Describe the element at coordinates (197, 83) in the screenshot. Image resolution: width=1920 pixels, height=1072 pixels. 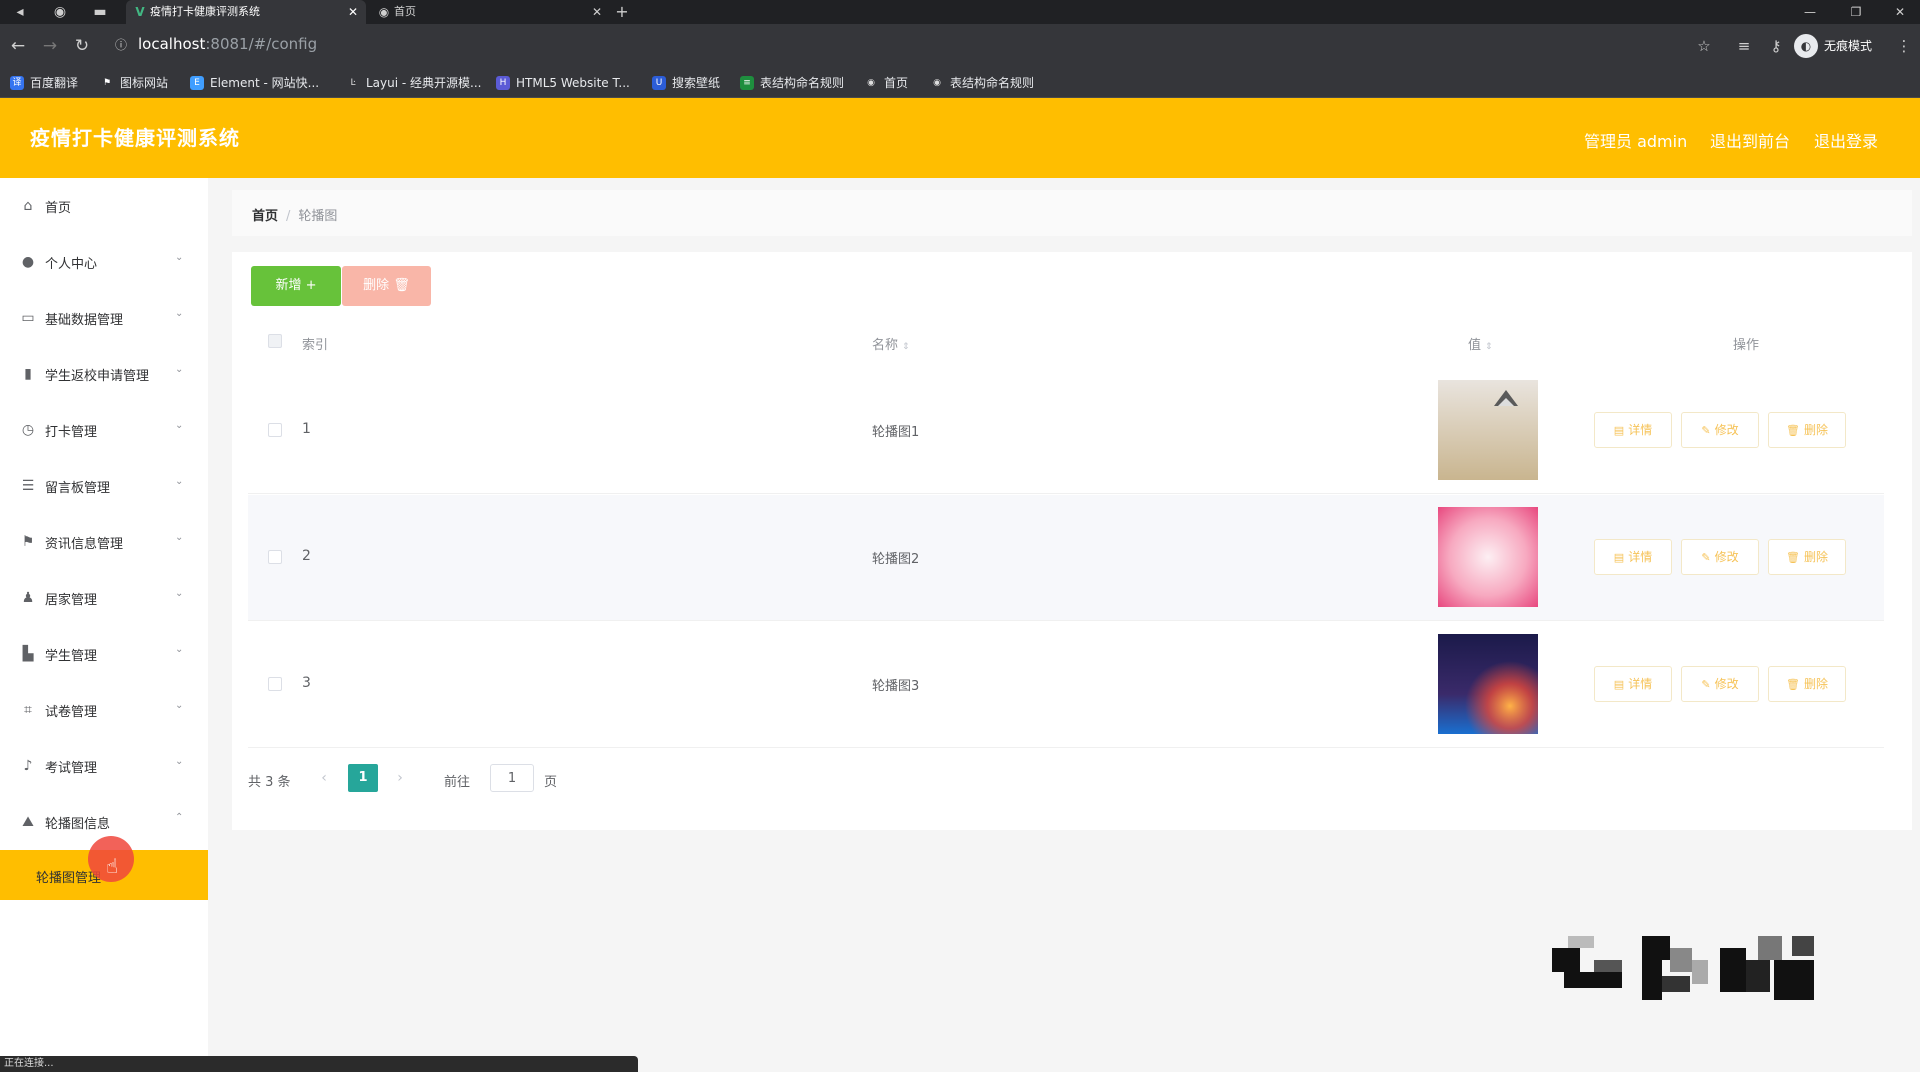
I see `element-icon: E` at that location.